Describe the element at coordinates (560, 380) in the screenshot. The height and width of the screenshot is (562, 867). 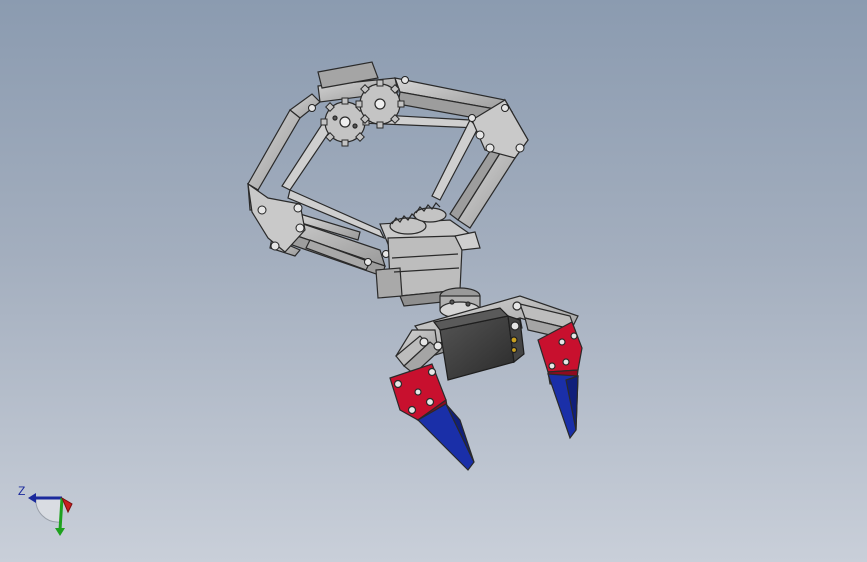
I see `right-finger` at that location.